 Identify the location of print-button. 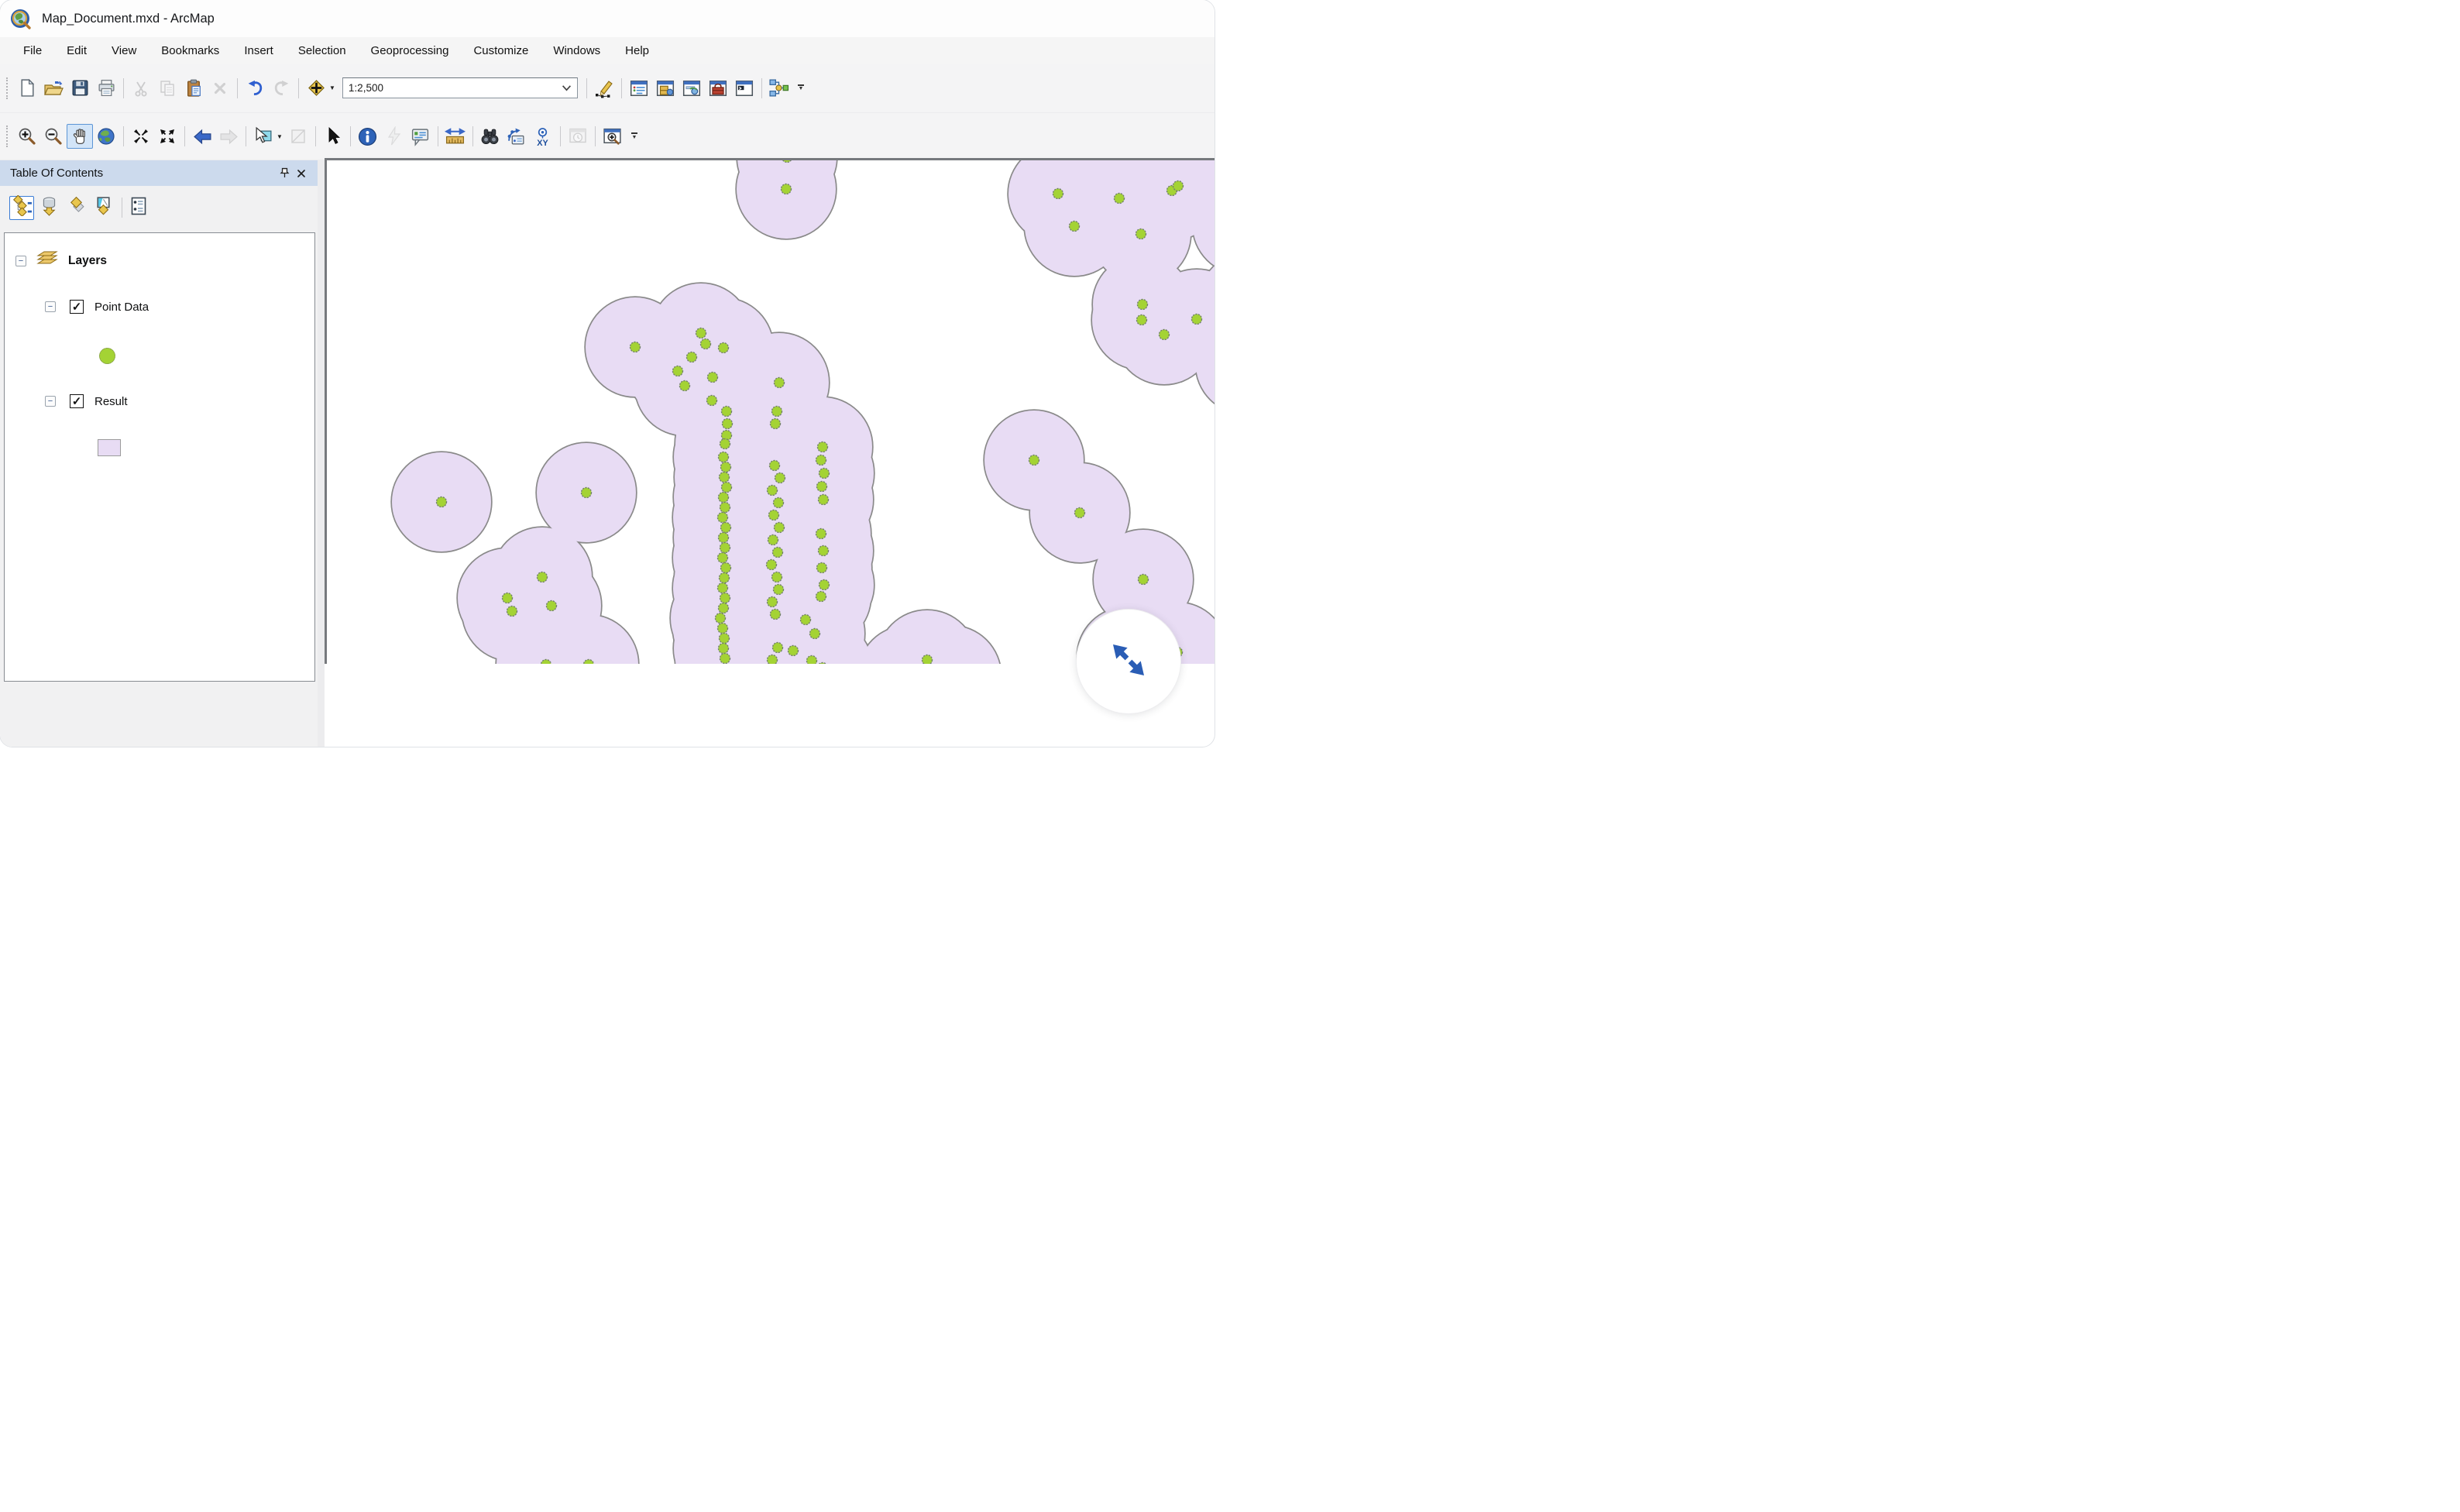
(106, 88).